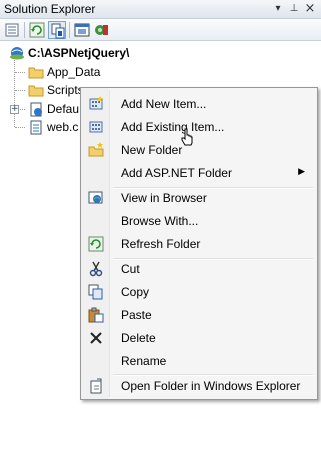 This screenshot has width=321, height=454. What do you see at coordinates (96, 386) in the screenshot?
I see `open-folder-icon` at bounding box center [96, 386].